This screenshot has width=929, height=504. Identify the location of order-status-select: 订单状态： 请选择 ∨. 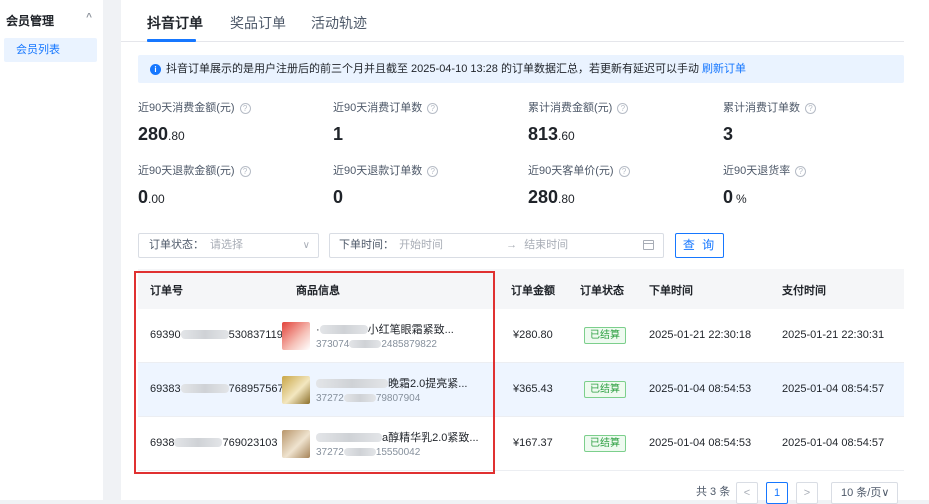
(228, 245).